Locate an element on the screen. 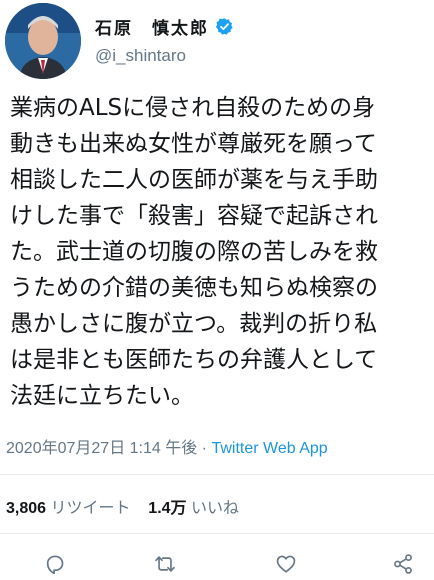  user-handle: @i_shintaro is located at coordinates (164, 56).